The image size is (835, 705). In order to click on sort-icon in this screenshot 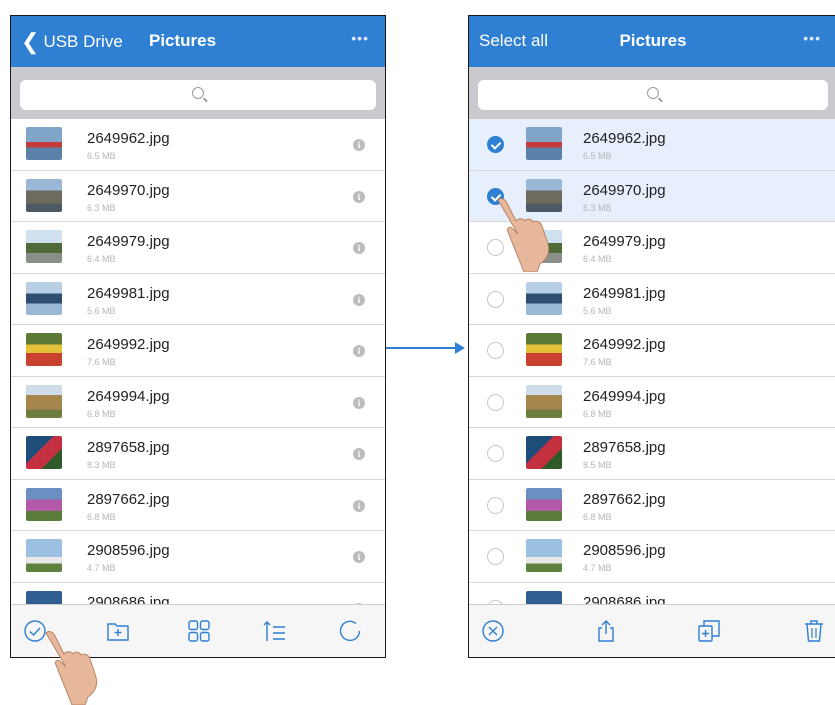, I will do `click(275, 631)`.